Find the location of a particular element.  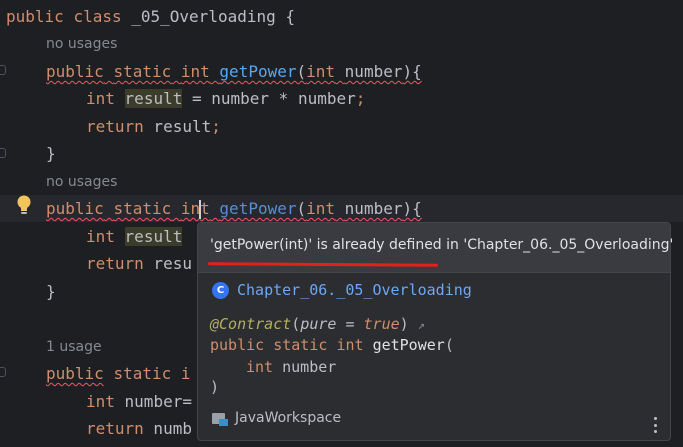

class-link-row: C Chapter_06._05_Overloading is located at coordinates (342, 290).